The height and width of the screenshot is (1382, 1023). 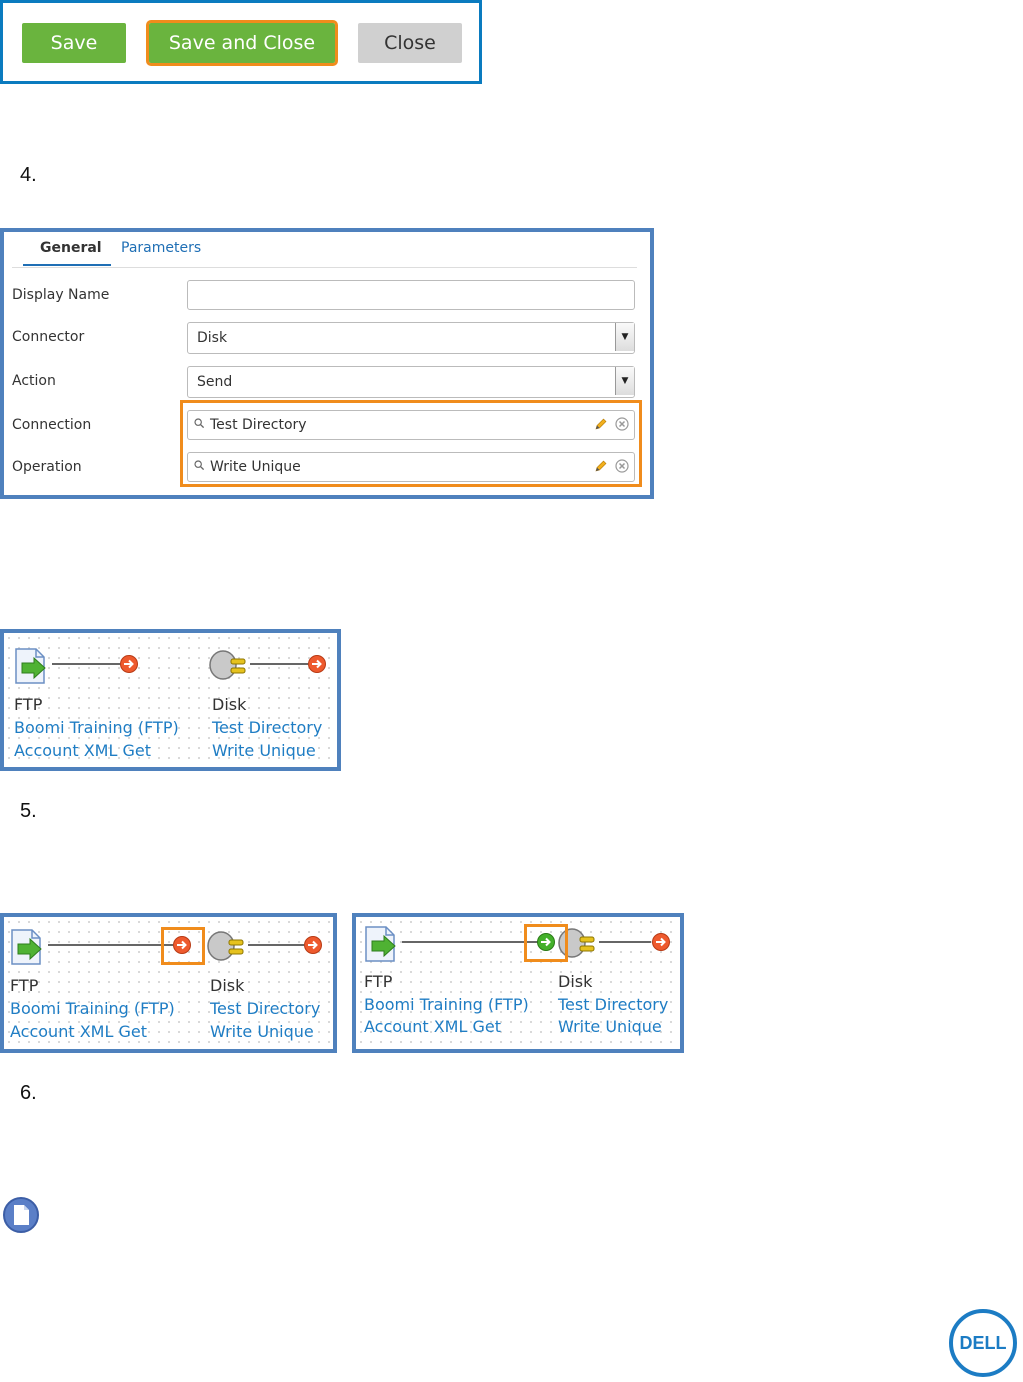 I want to click on save-and-close-button: Save and Close, so click(x=242, y=43).